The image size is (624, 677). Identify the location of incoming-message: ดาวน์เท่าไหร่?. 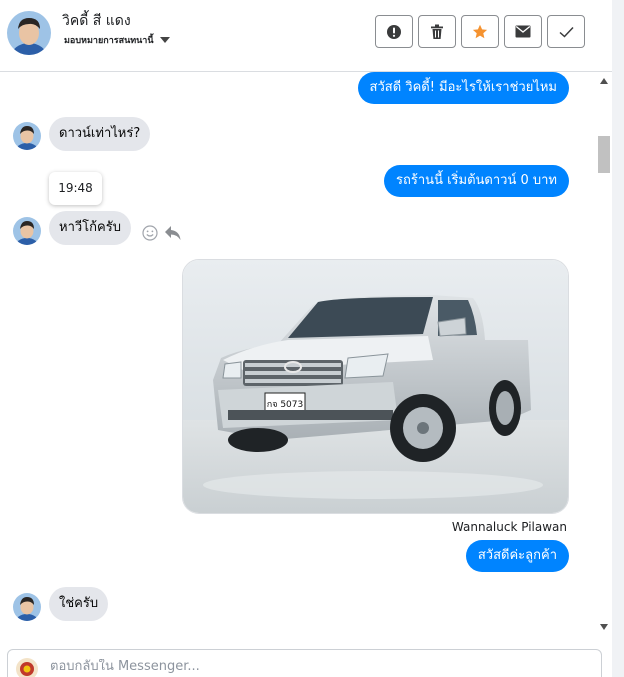
(100, 134).